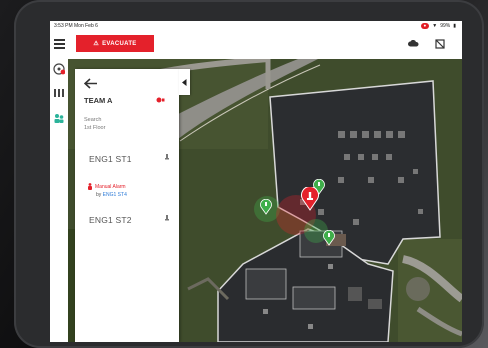 The height and width of the screenshot is (348, 488). What do you see at coordinates (425, 26) in the screenshot?
I see `recording-indicator: ●` at bounding box center [425, 26].